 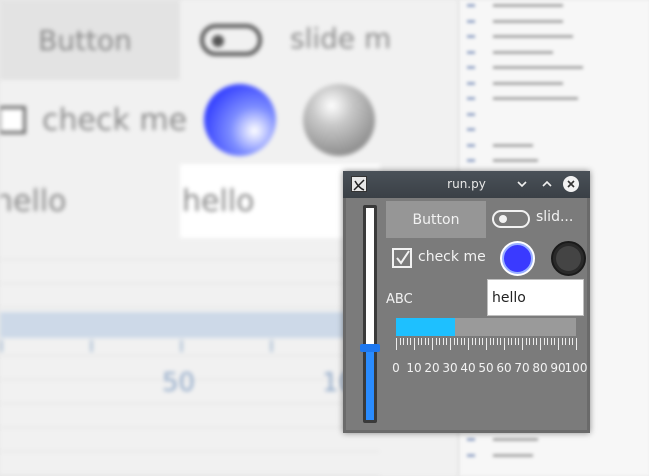 I want to click on checkbox-label: check me, so click(x=452, y=257).